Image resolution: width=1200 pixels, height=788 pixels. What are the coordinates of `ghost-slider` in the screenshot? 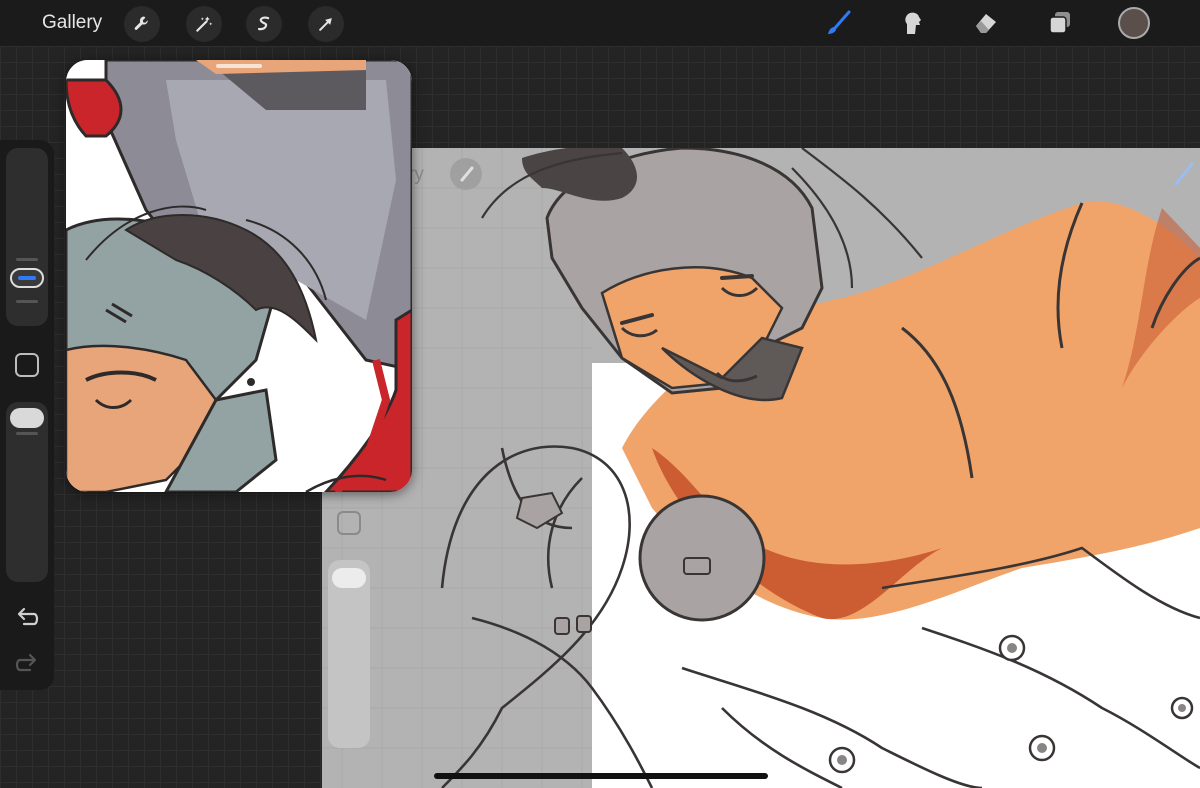 It's located at (349, 654).